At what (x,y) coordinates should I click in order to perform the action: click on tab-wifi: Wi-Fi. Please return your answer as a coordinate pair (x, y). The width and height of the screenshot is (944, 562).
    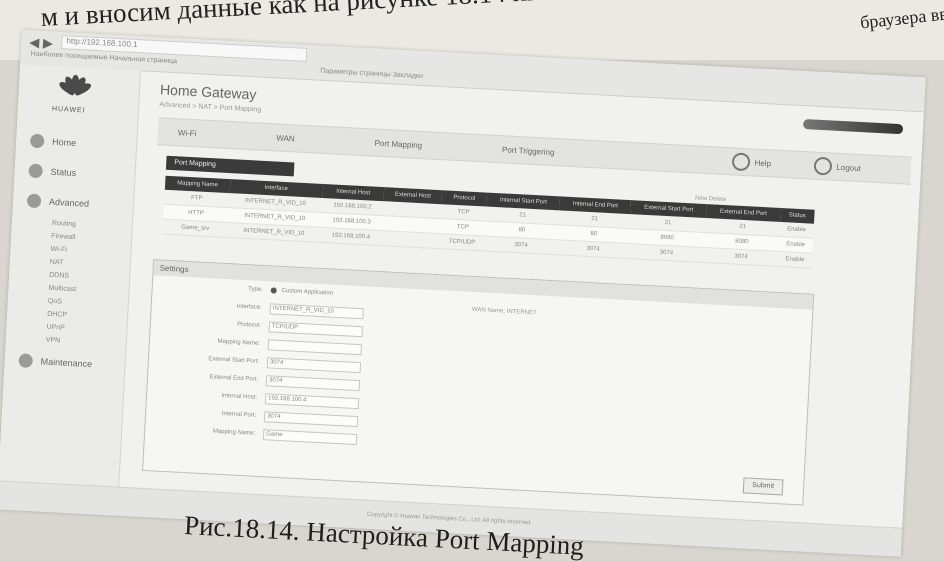
    Looking at the image, I should click on (187, 133).